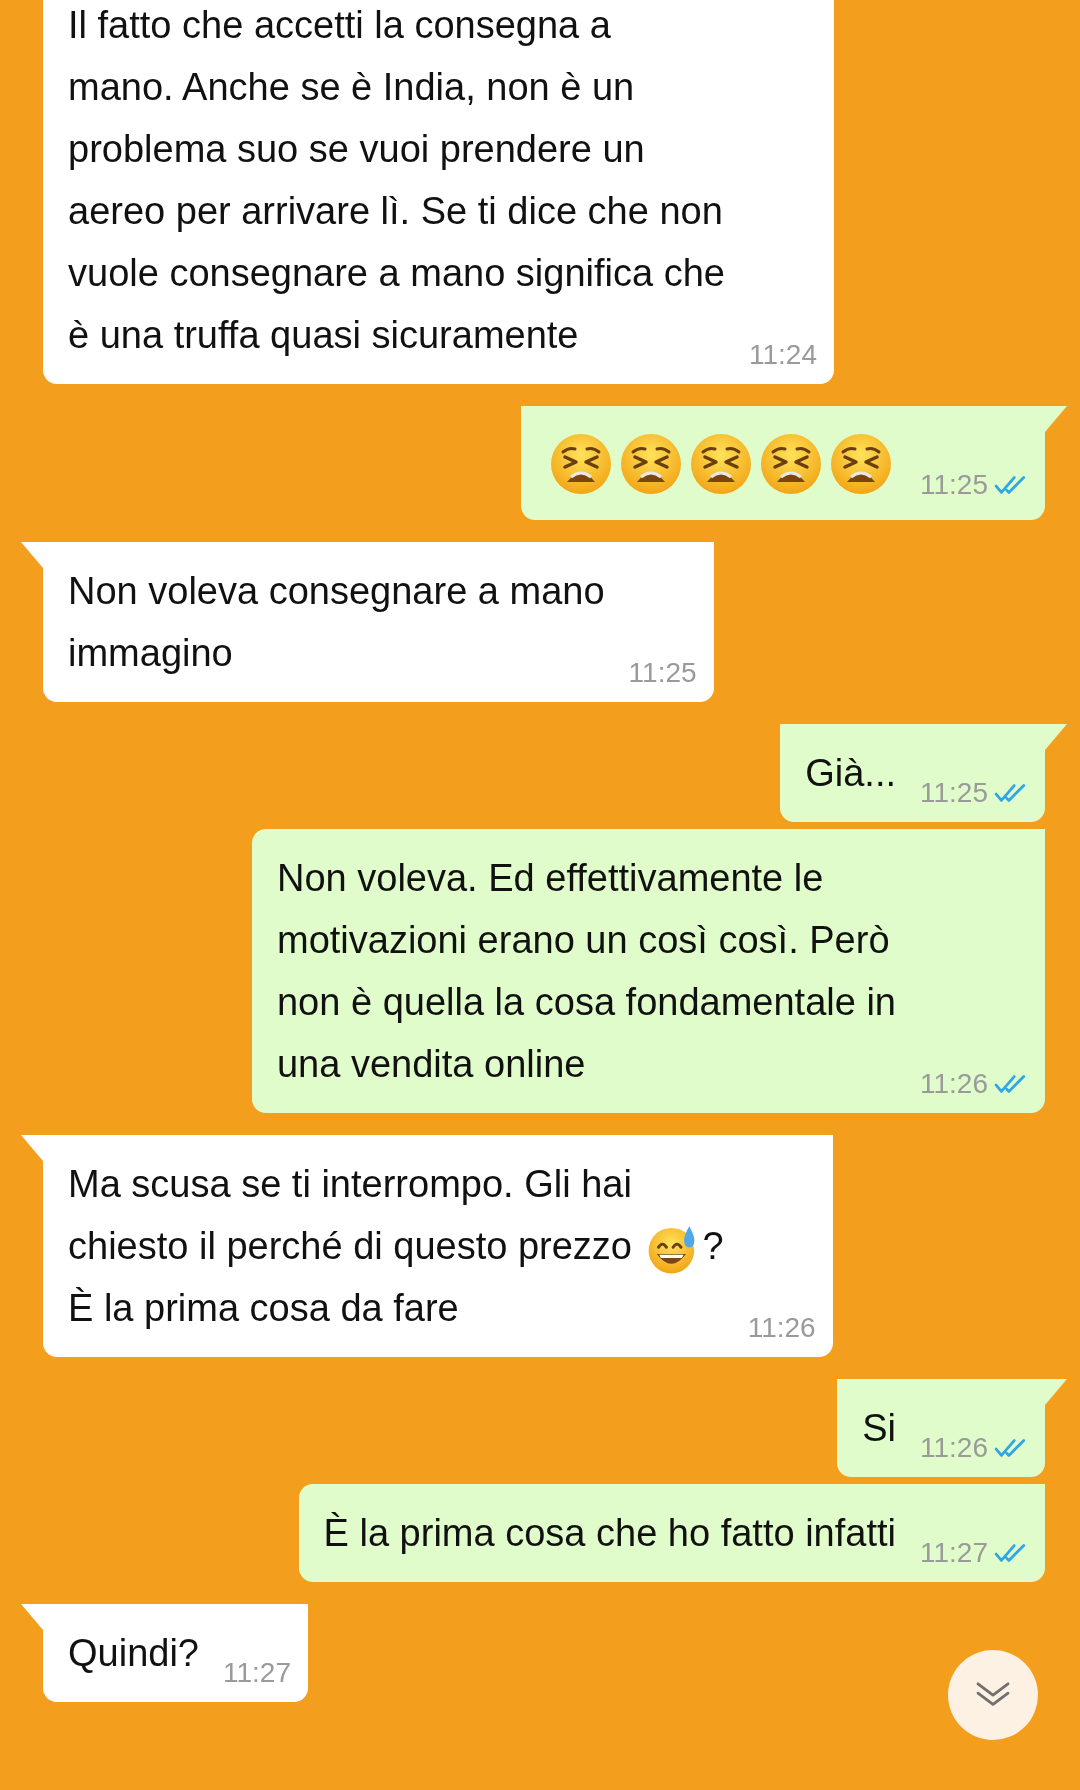  Describe the element at coordinates (586, 970) in the screenshot. I see `message-text: Non voleva. Ed effettivamente le motivazioni erano un così così. Però non è quella la cosa fondamentale in una vendita online` at that location.